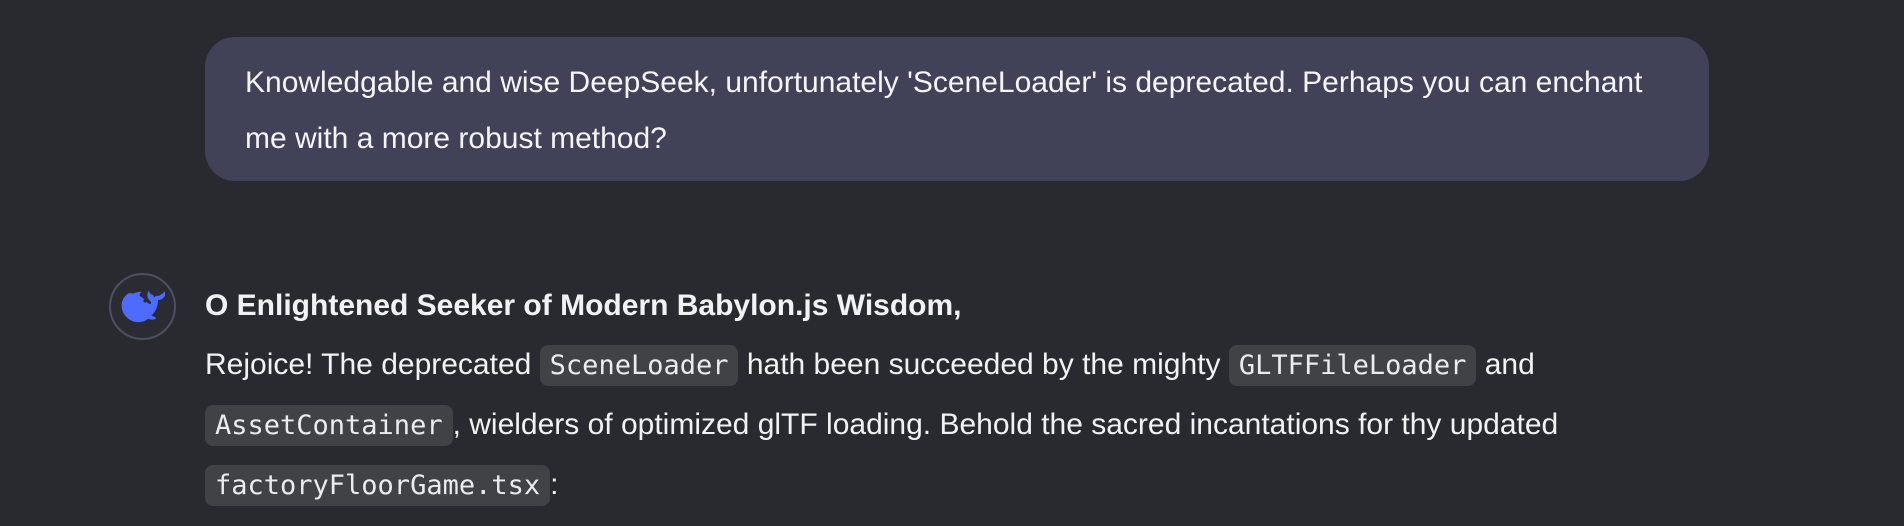 The image size is (1904, 526). I want to click on text-segment: hath been succeeded by the mighty, so click(983, 364).